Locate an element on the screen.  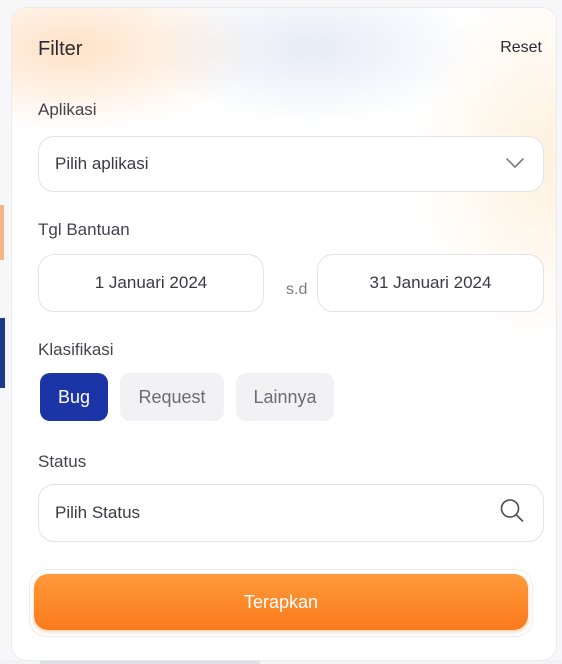
status-placeholder: Pilih Status is located at coordinates (98, 512).